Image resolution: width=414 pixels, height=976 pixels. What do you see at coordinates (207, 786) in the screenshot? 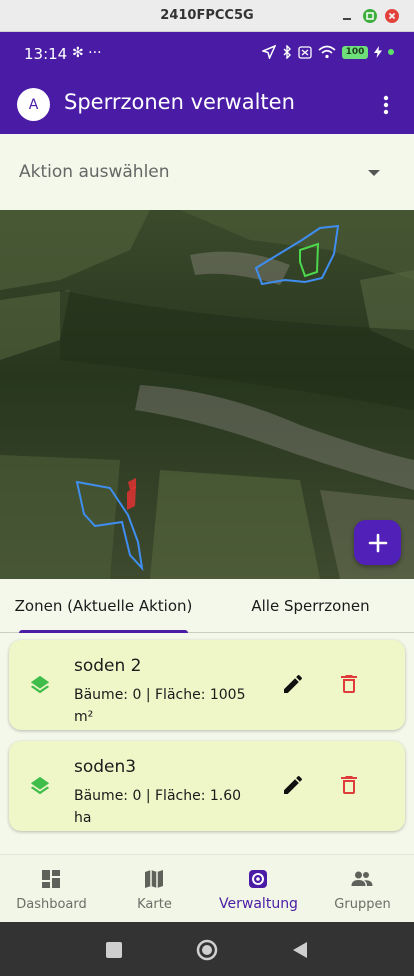
I see `list-item: soden3 Bäume: 0 | Fläche: 1.60 ha` at bounding box center [207, 786].